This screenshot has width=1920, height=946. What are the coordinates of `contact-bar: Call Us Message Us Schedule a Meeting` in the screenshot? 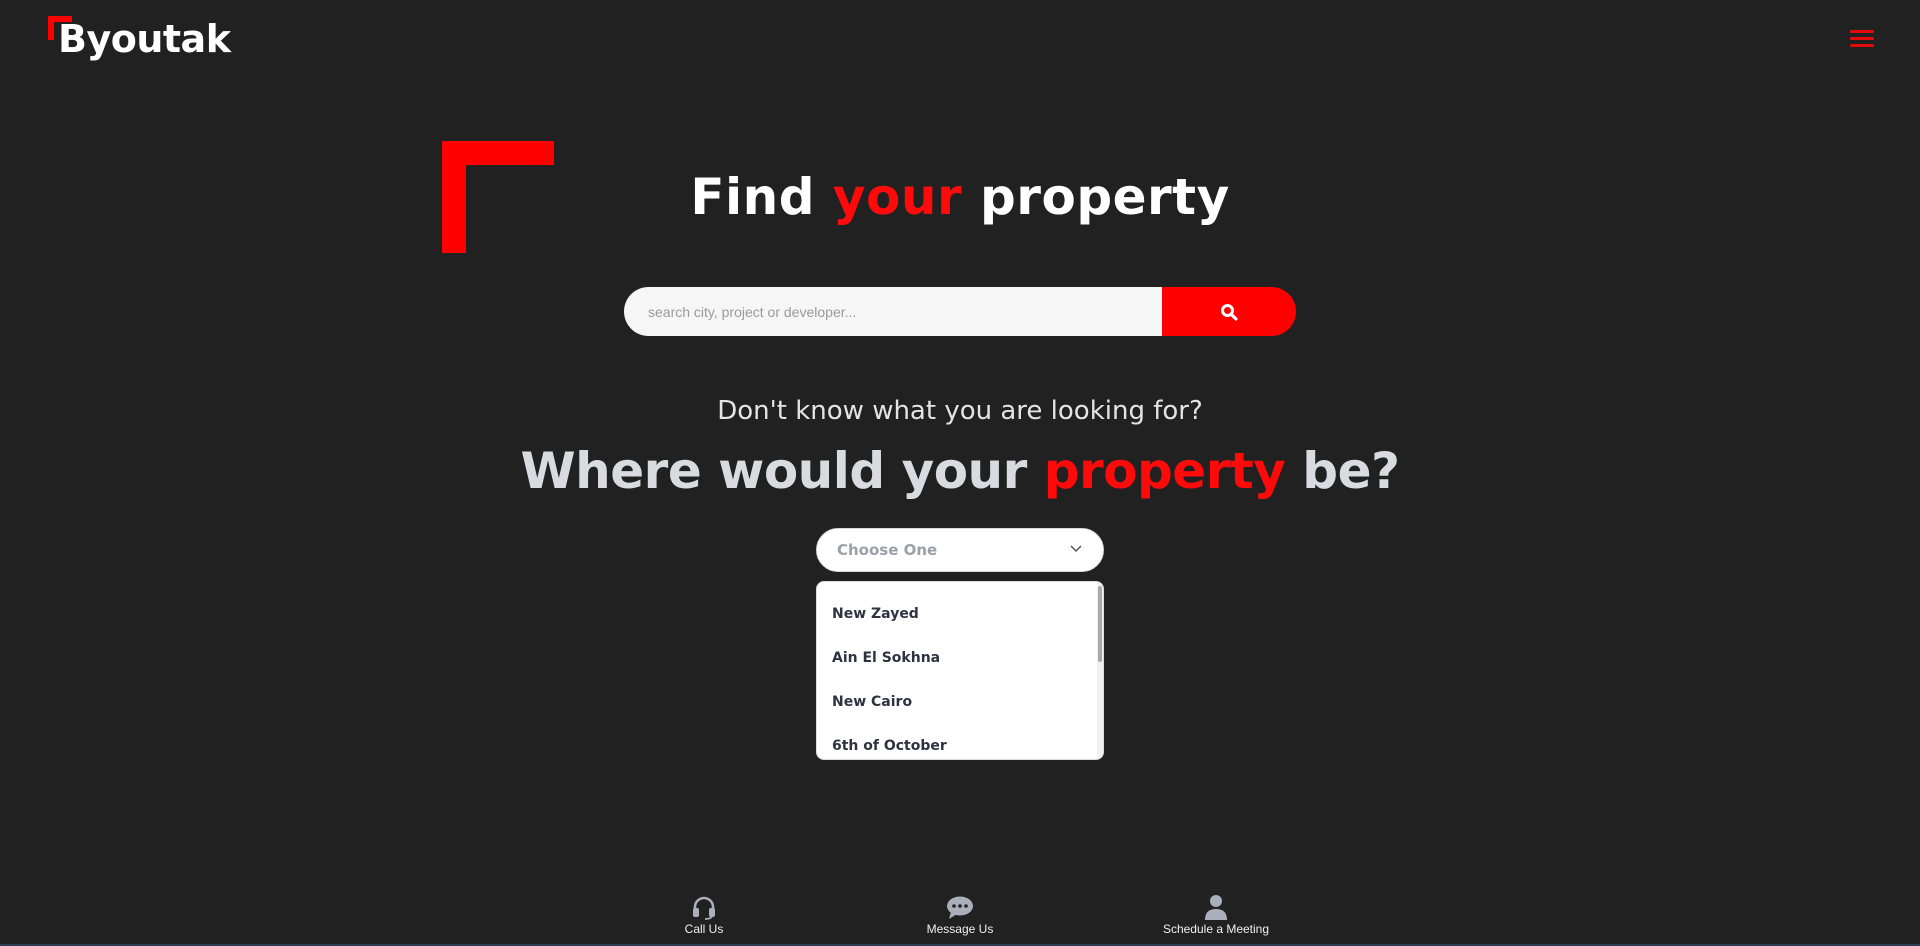 It's located at (960, 913).